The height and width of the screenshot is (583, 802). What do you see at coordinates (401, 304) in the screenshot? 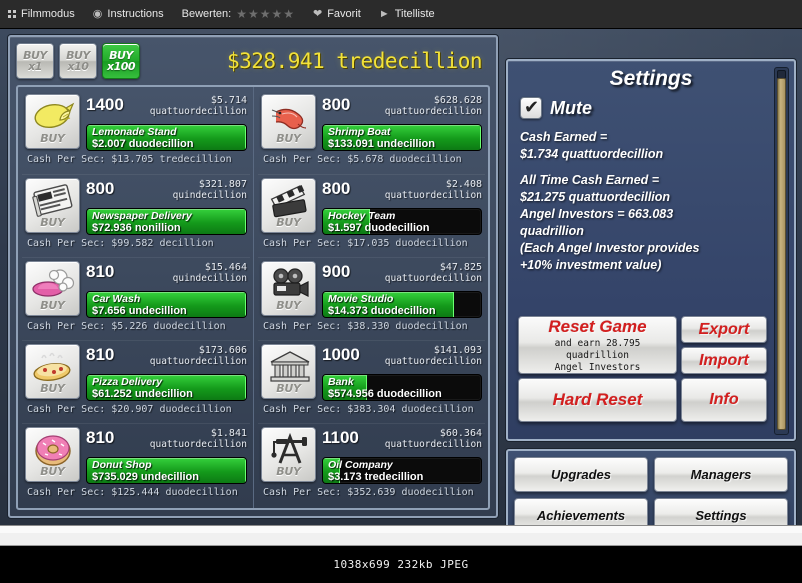
I see `business-progress-bar: Movie Studio $14.373 duodecillion` at bounding box center [401, 304].